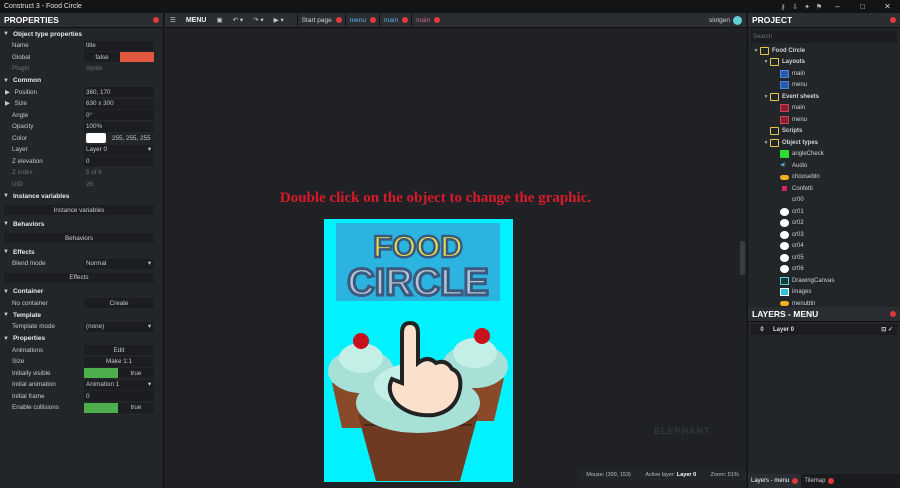 The width and height of the screenshot is (900, 488). I want to click on search-input: Search, so click(824, 36).